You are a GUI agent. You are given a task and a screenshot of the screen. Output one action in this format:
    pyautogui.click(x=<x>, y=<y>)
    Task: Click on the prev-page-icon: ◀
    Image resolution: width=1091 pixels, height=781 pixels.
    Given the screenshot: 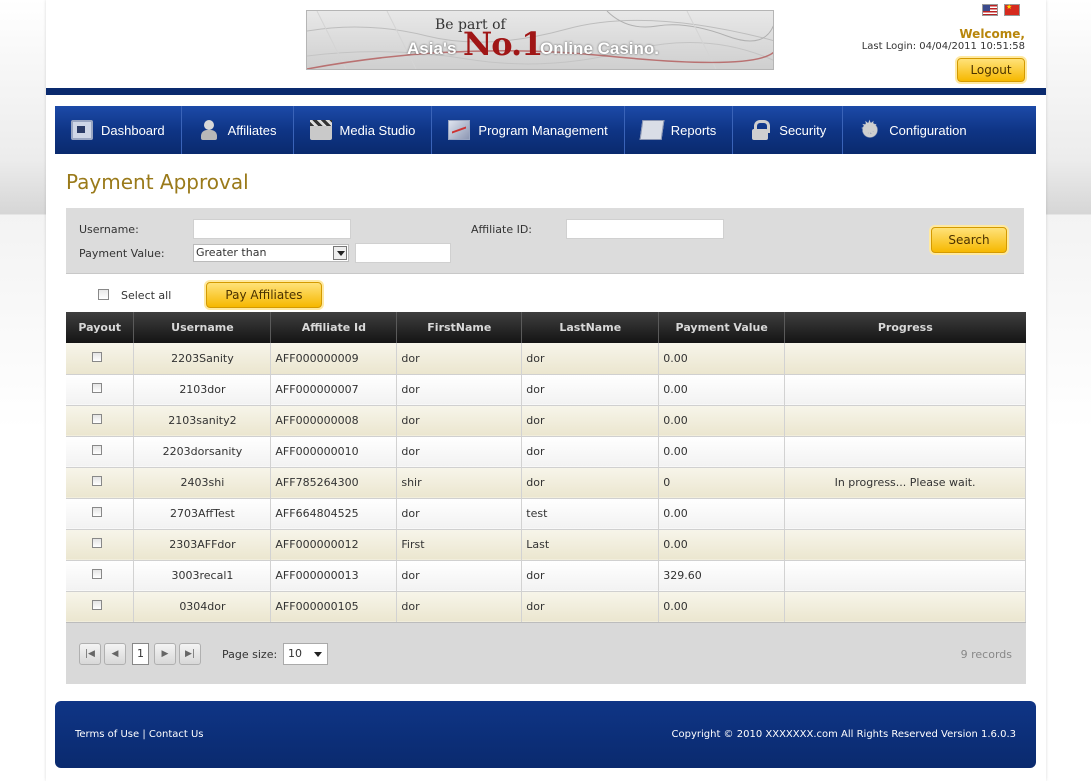 What is the action you would take?
    pyautogui.click(x=115, y=654)
    